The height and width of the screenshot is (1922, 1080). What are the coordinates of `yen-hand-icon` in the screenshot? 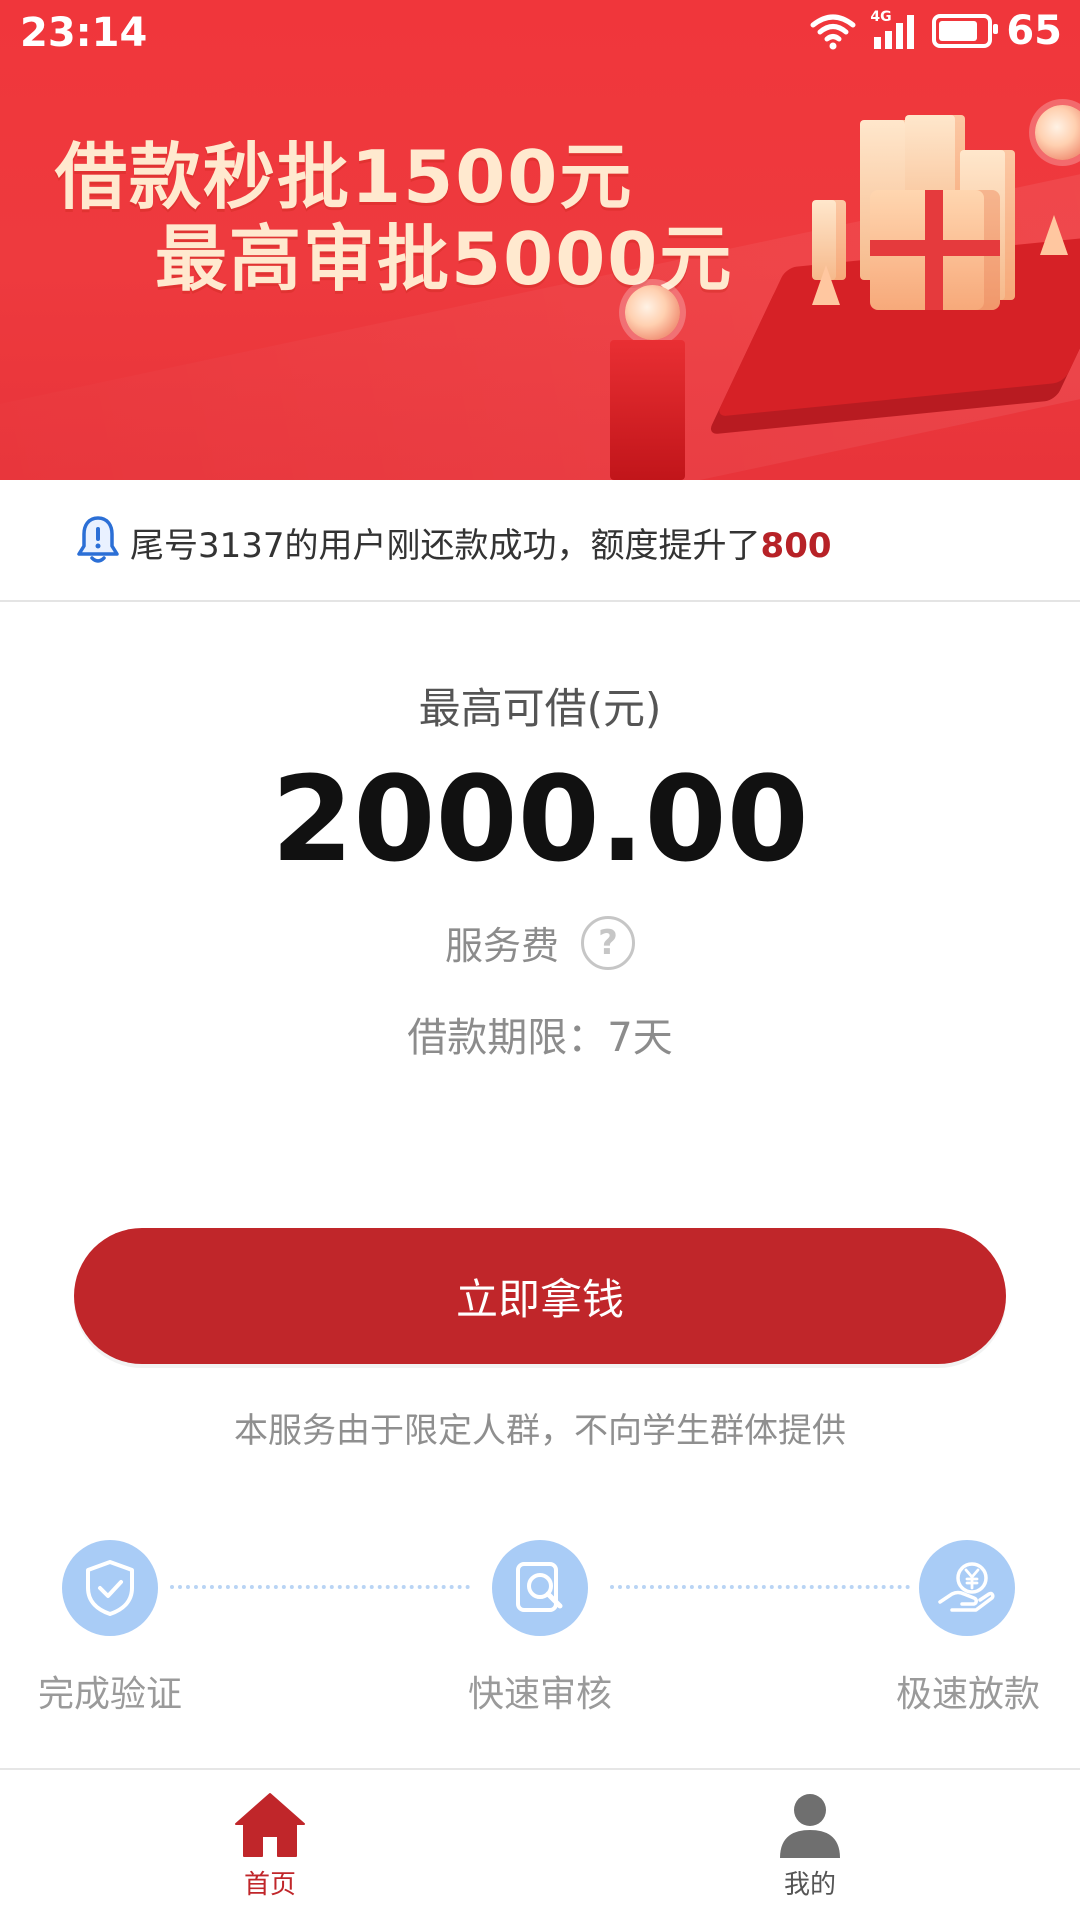 It's located at (966, 1587).